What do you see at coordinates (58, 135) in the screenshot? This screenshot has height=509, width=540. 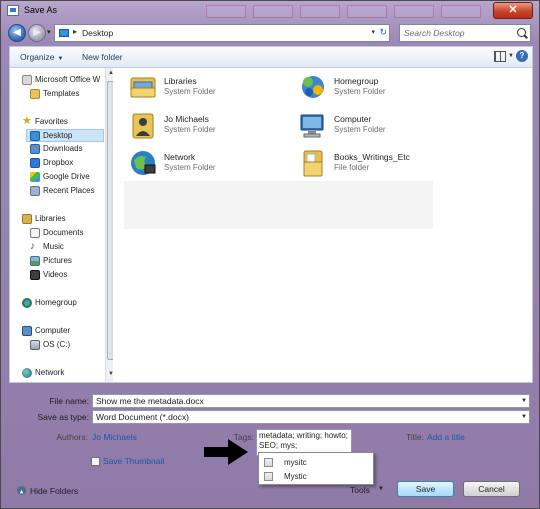 I see `sidebar-item-label: Desktop` at bounding box center [58, 135].